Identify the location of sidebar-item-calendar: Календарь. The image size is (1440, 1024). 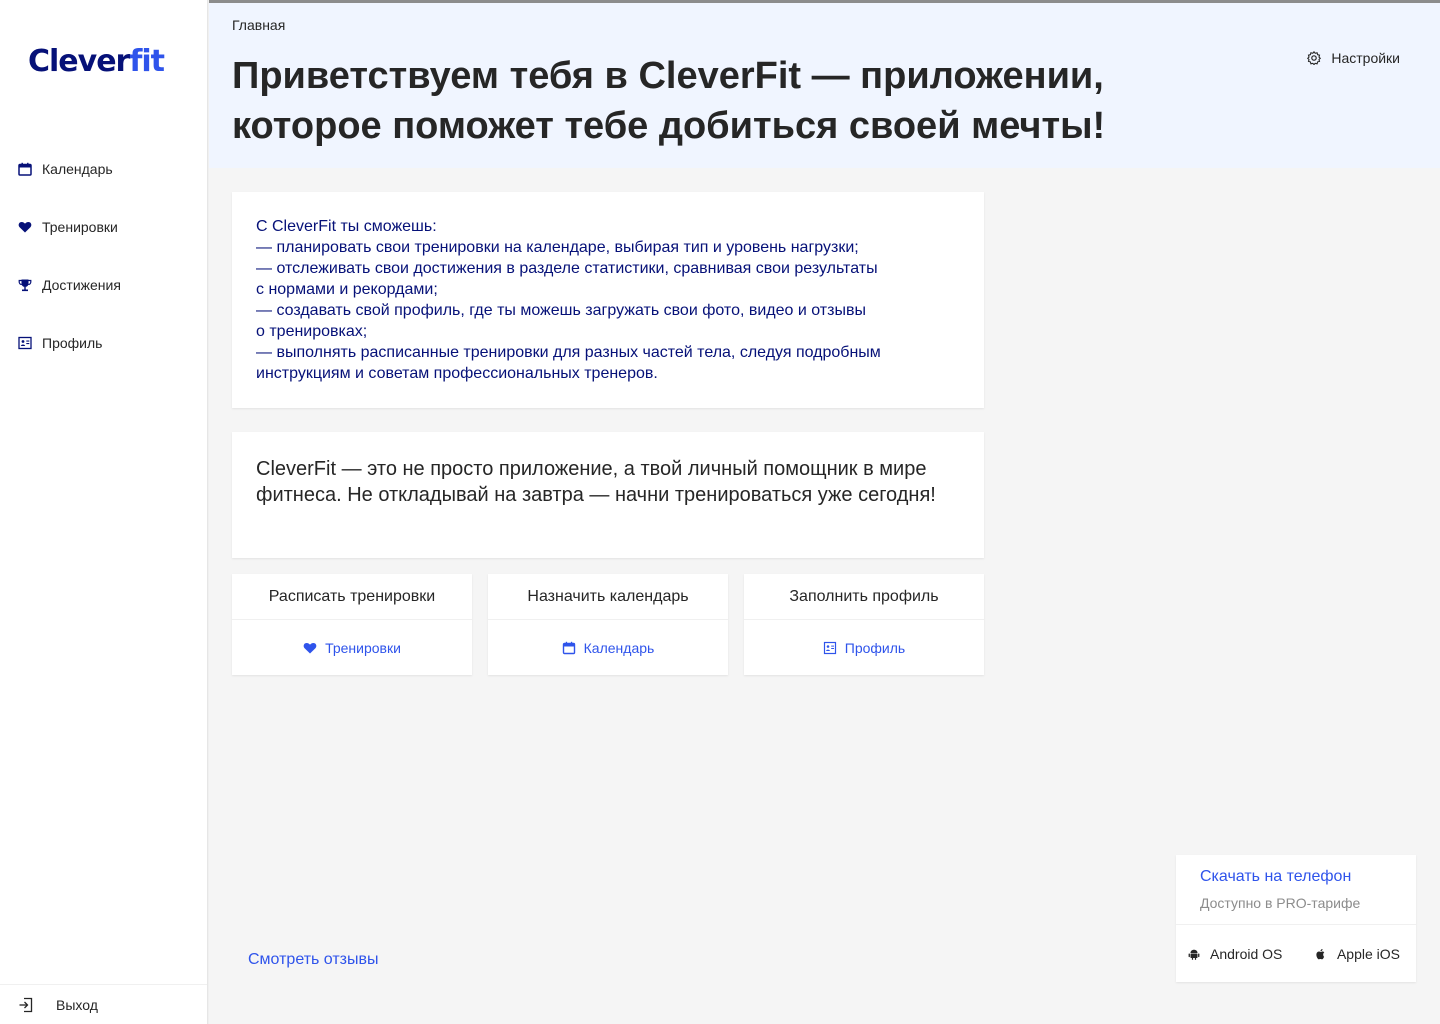
(104, 169).